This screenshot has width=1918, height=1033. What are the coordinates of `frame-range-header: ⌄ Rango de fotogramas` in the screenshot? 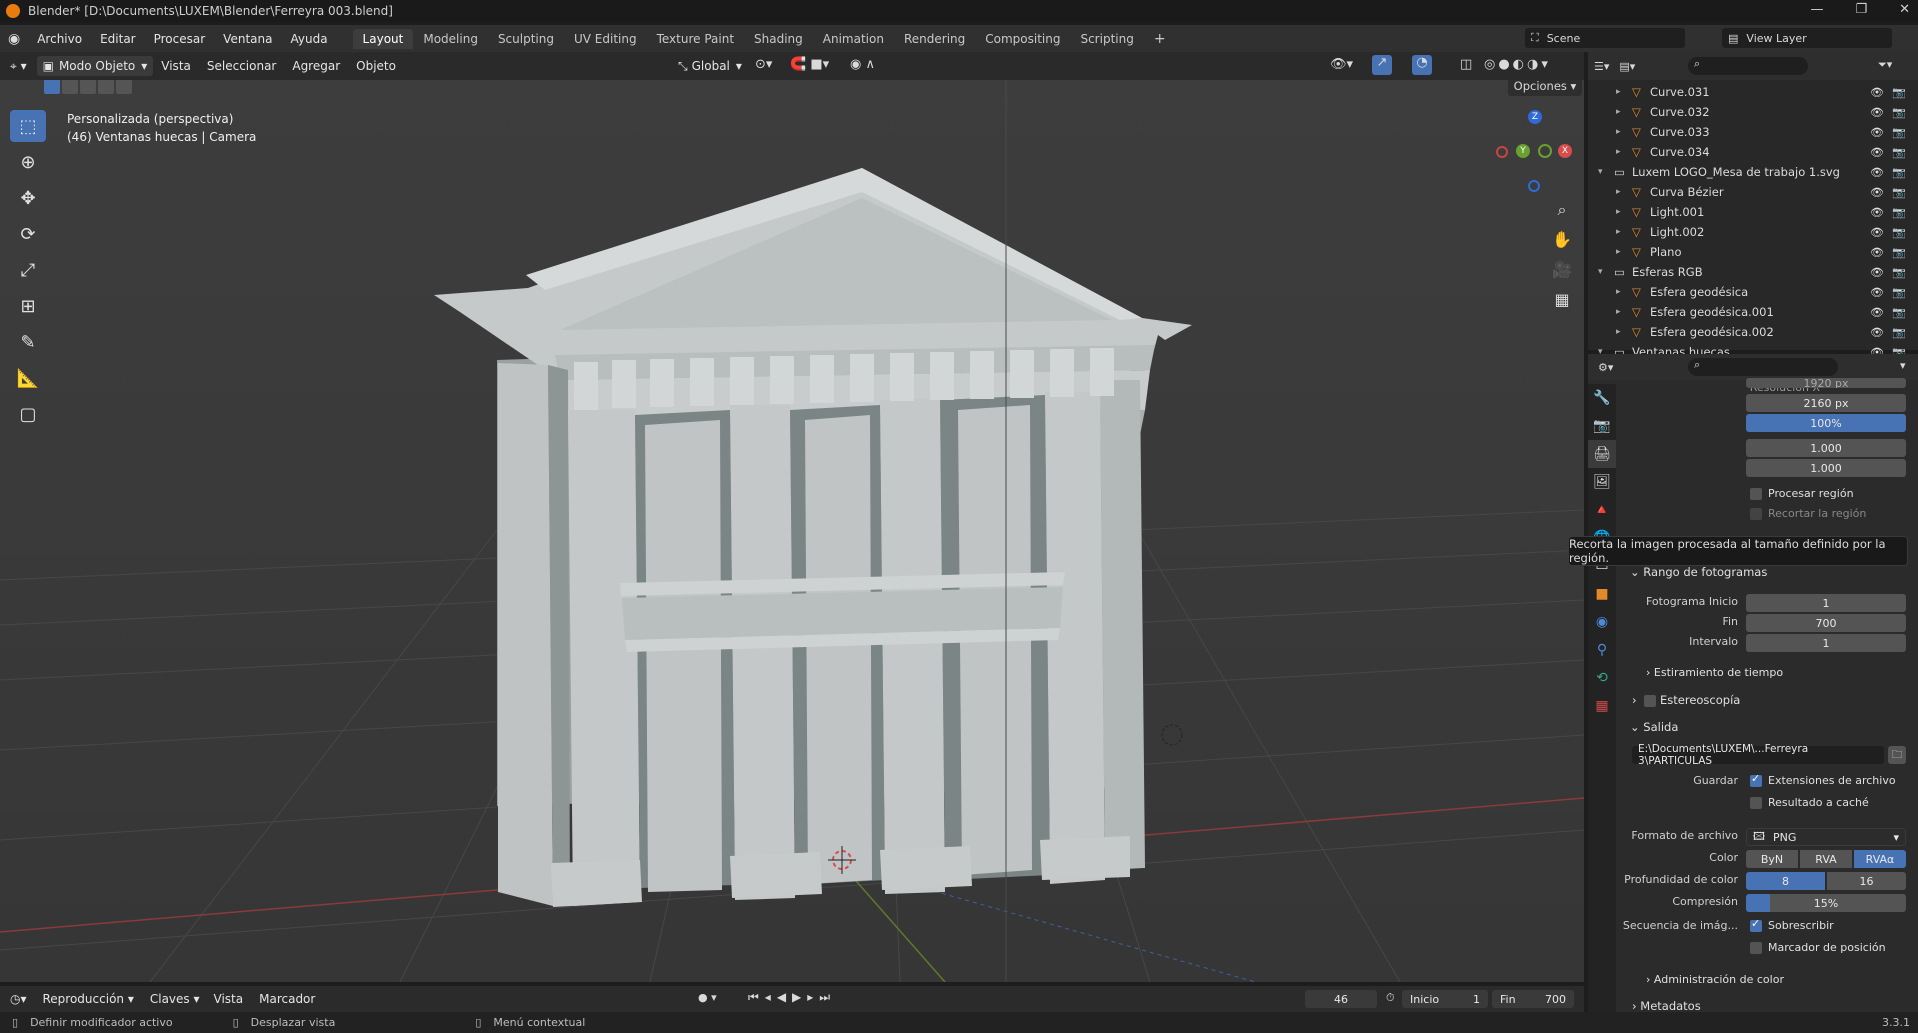 It's located at (1698, 572).